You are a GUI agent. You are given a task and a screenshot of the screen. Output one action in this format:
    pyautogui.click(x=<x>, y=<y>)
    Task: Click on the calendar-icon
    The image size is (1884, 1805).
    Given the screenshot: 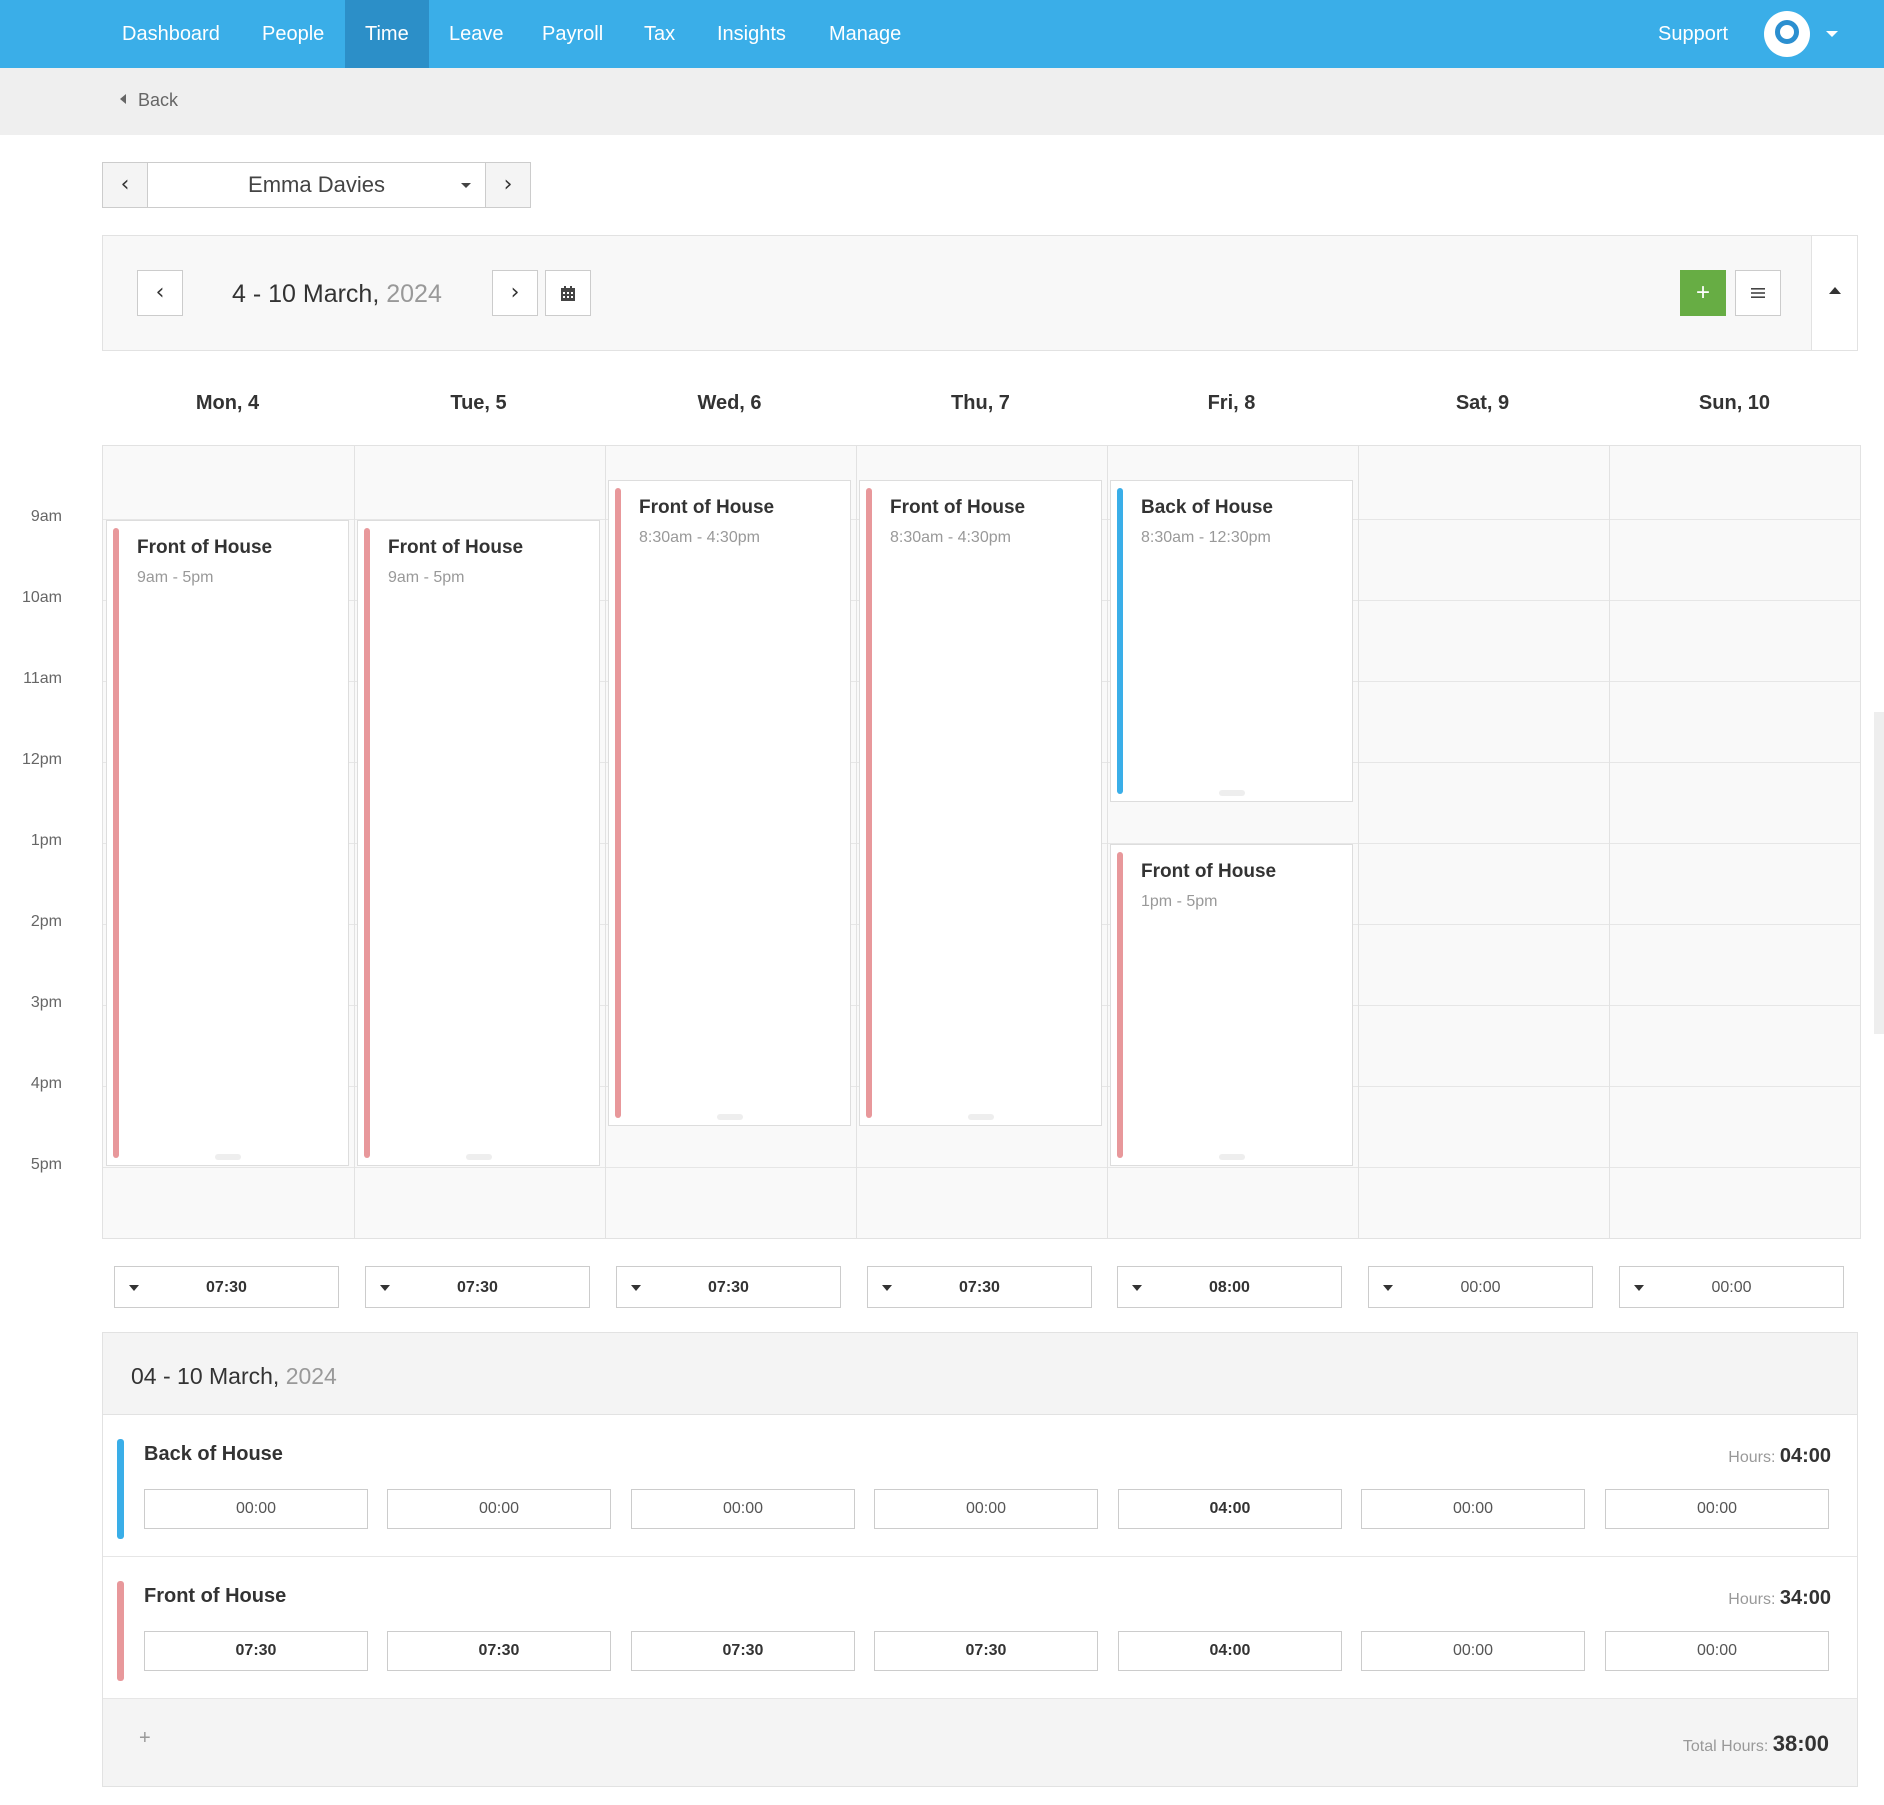 What is the action you would take?
    pyautogui.click(x=568, y=293)
    